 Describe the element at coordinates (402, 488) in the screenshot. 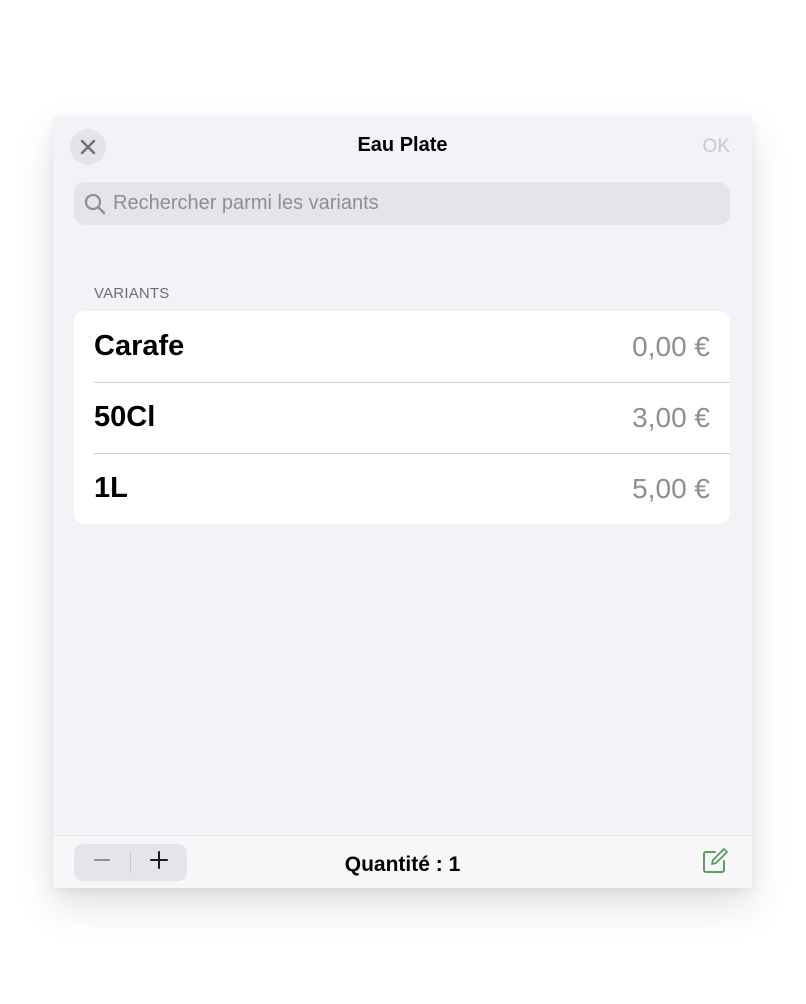

I see `variant-row-1l: 1L 5,00 €` at that location.